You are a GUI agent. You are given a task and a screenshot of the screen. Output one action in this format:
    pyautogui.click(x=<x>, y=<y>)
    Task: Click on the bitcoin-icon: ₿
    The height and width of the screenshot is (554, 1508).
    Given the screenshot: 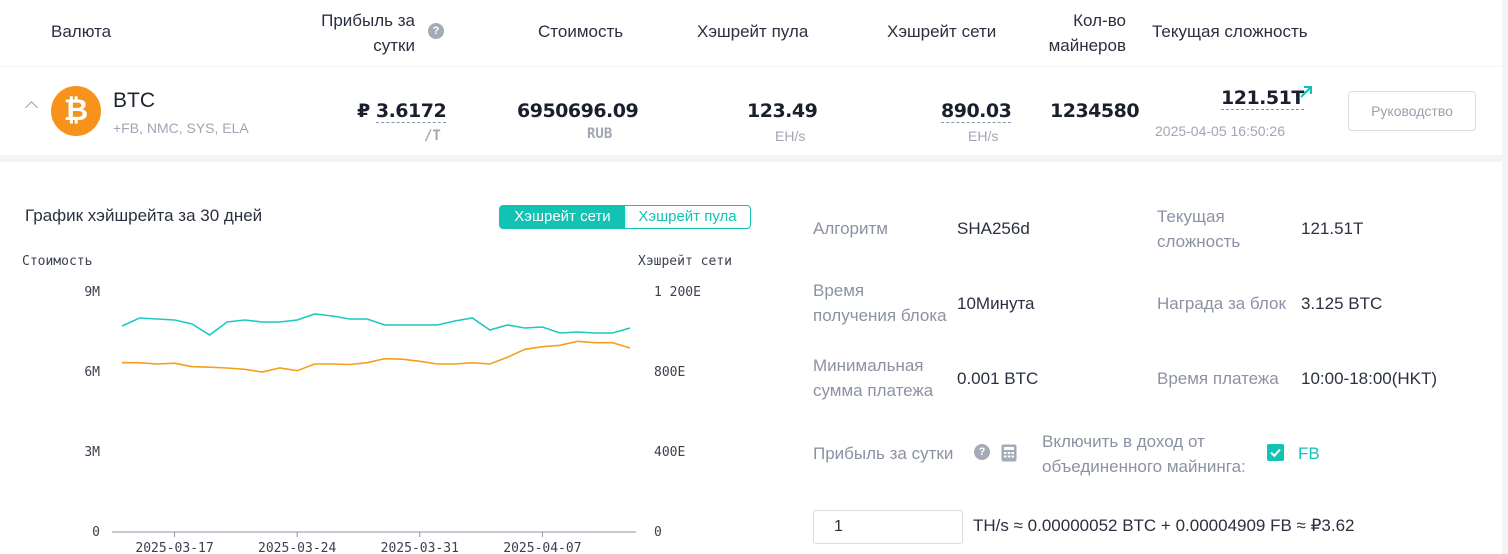 What is the action you would take?
    pyautogui.click(x=76, y=111)
    